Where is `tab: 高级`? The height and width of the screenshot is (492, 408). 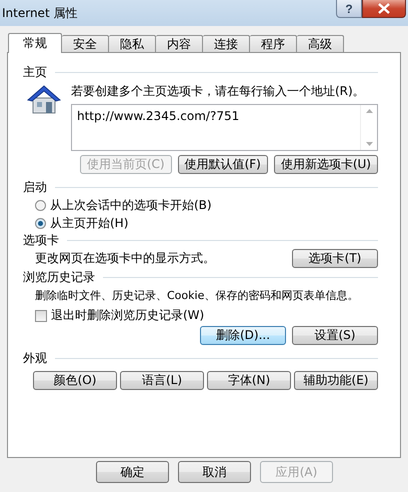 tab: 高级 is located at coordinates (320, 43).